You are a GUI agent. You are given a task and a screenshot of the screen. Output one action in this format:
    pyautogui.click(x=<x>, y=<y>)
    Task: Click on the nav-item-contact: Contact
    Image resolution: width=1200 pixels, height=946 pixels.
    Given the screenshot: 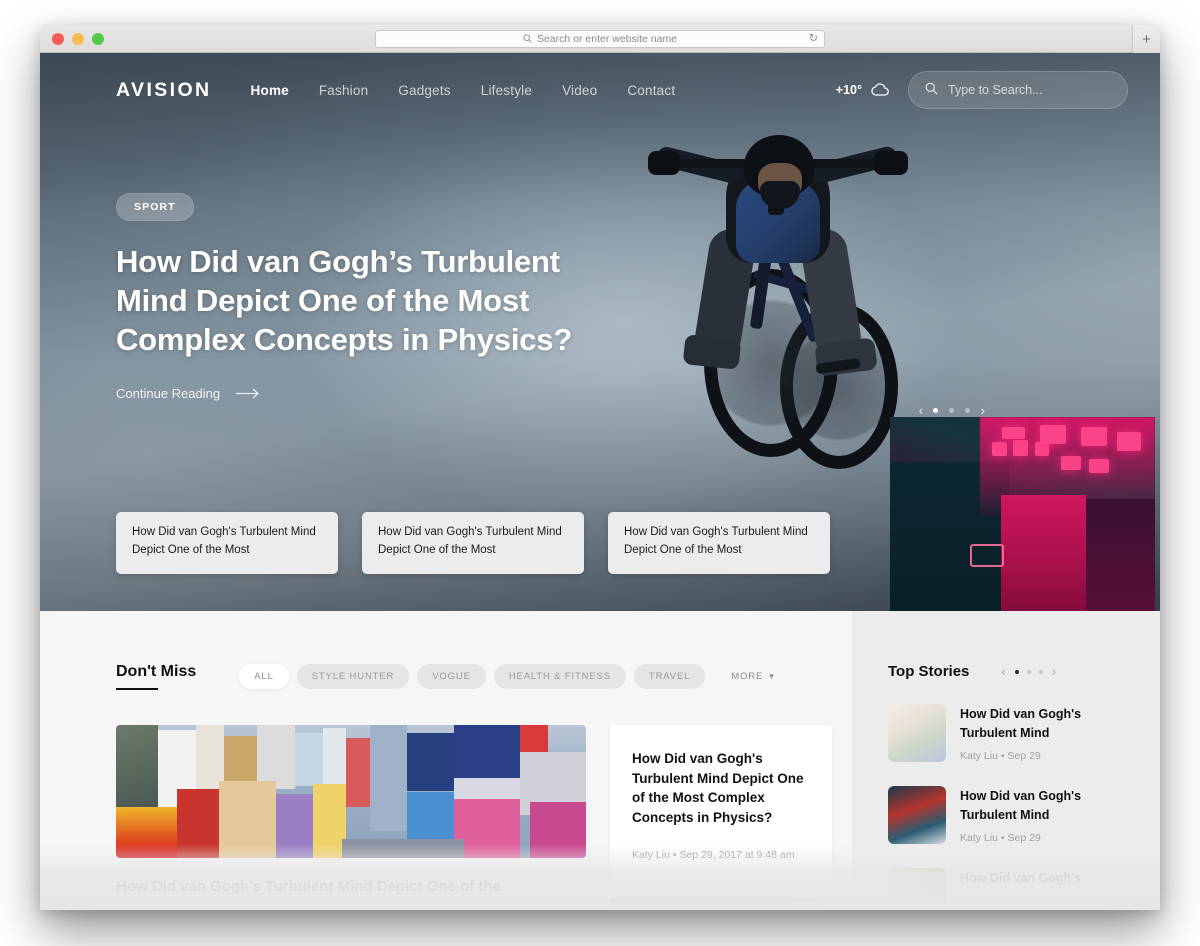 What is the action you would take?
    pyautogui.click(x=651, y=90)
    